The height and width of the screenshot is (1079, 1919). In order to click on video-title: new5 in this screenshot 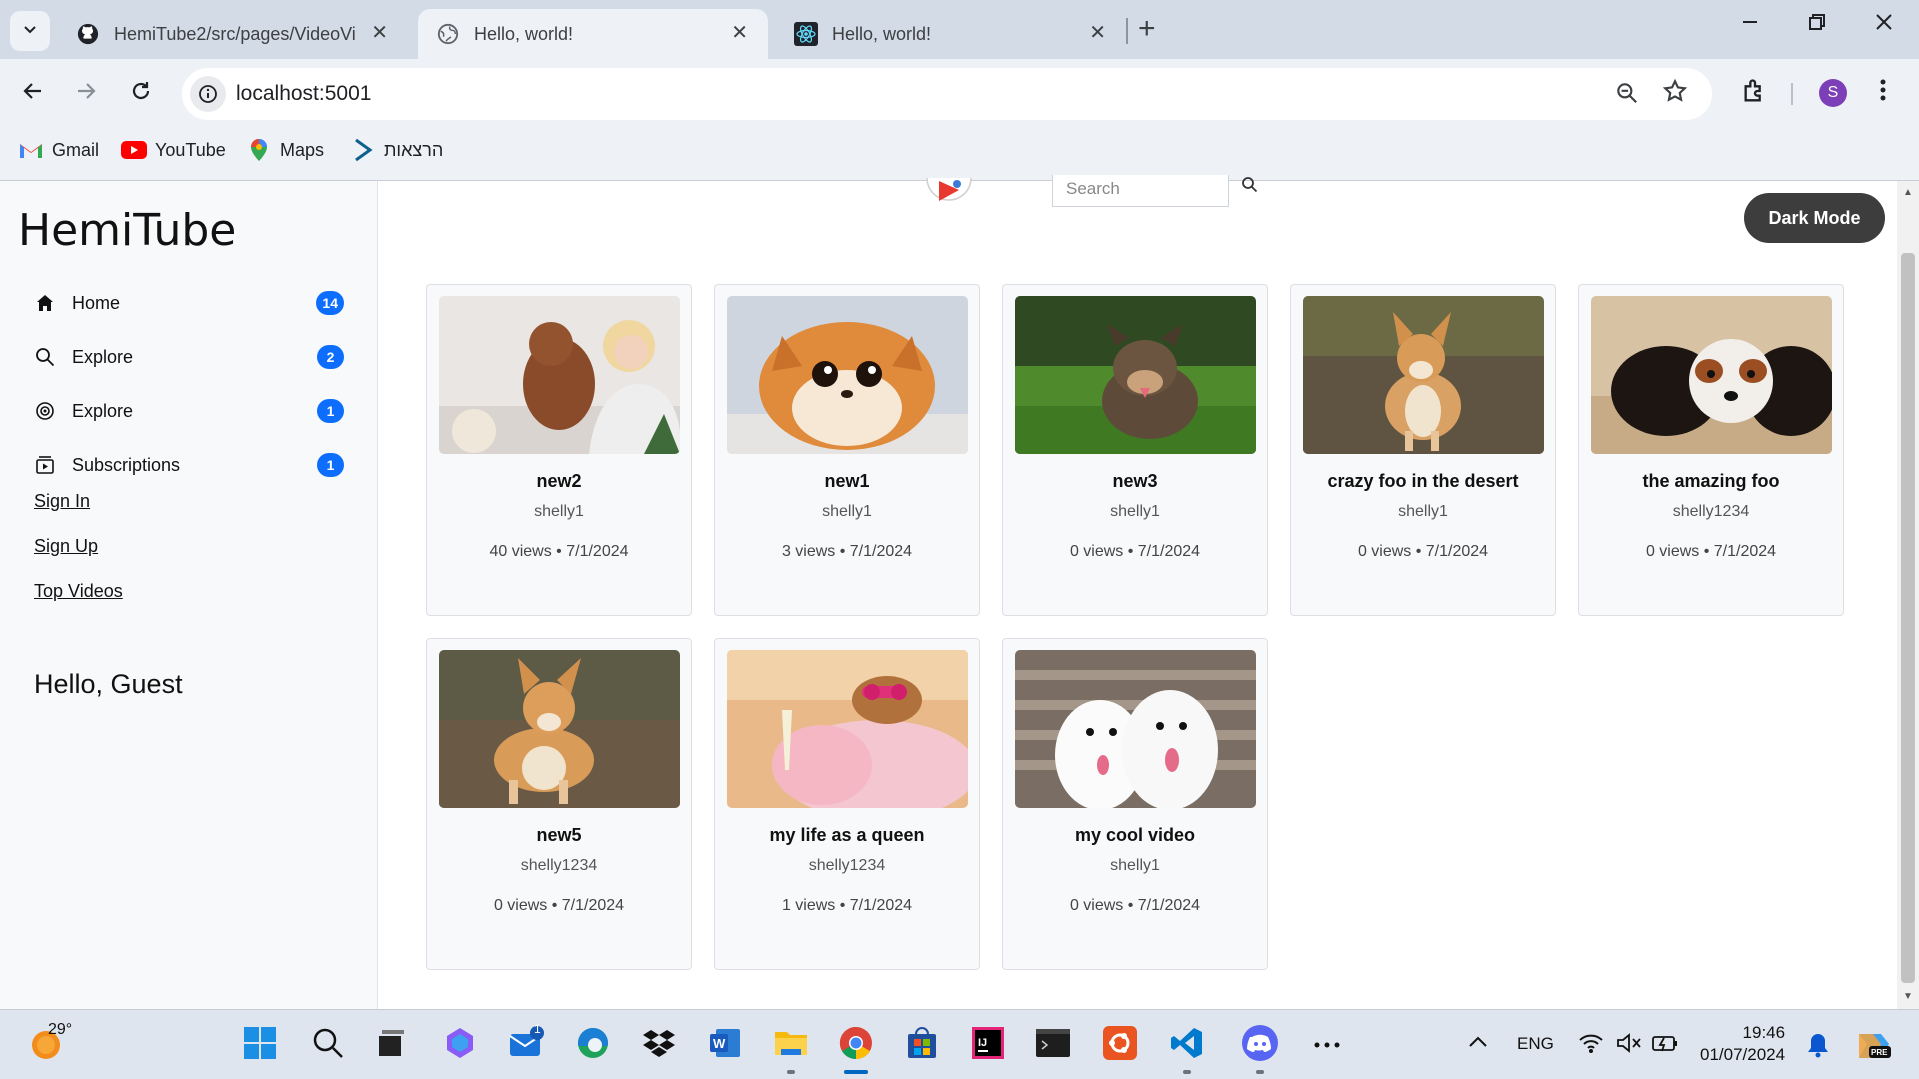, I will do `click(559, 835)`.